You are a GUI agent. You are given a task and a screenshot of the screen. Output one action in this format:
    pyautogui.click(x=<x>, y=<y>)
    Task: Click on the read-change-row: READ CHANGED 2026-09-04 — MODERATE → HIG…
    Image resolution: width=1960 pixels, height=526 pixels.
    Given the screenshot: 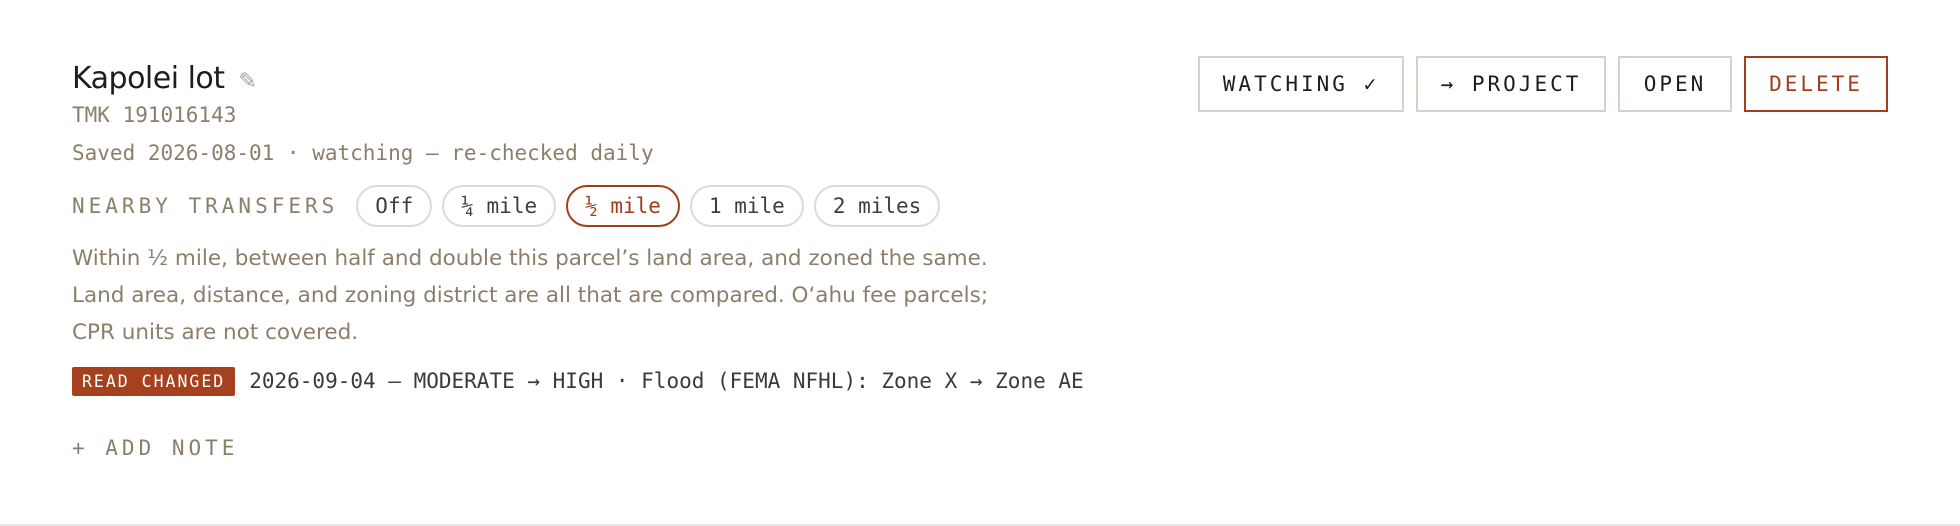 What is the action you would take?
    pyautogui.click(x=578, y=381)
    